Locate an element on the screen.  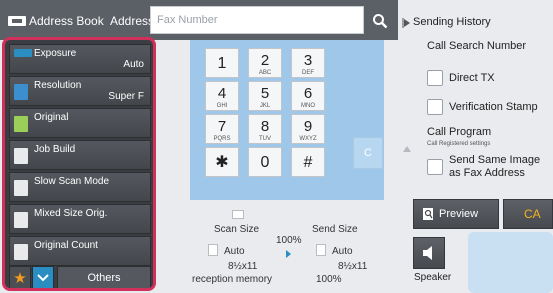
keypad-key: 3 DEF is located at coordinates (308, 63).